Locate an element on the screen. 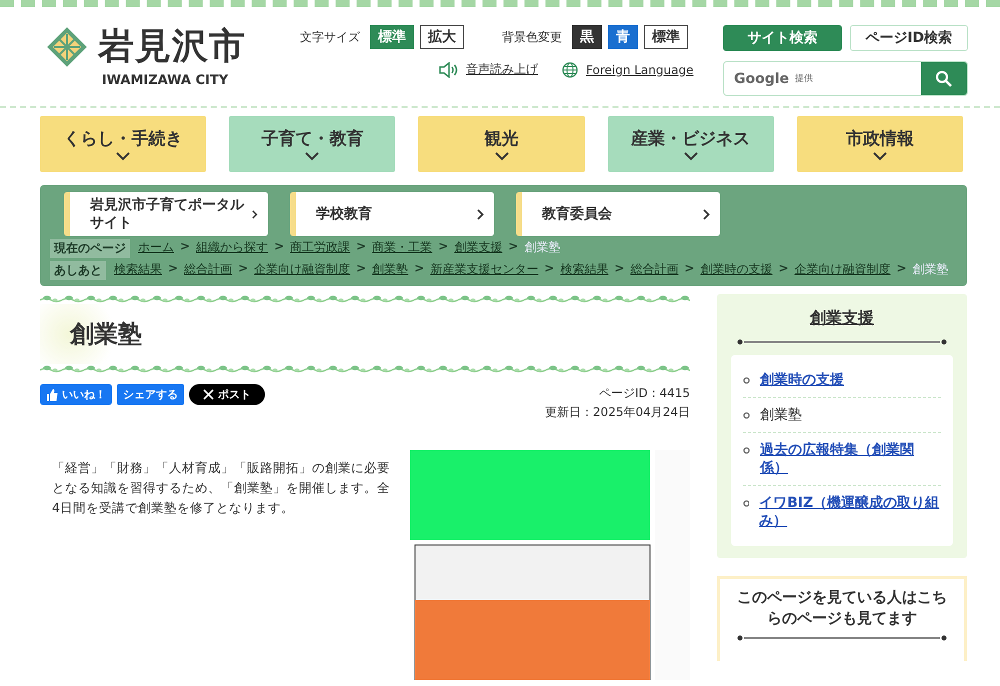  search-tab: ページID検索 is located at coordinates (909, 38).